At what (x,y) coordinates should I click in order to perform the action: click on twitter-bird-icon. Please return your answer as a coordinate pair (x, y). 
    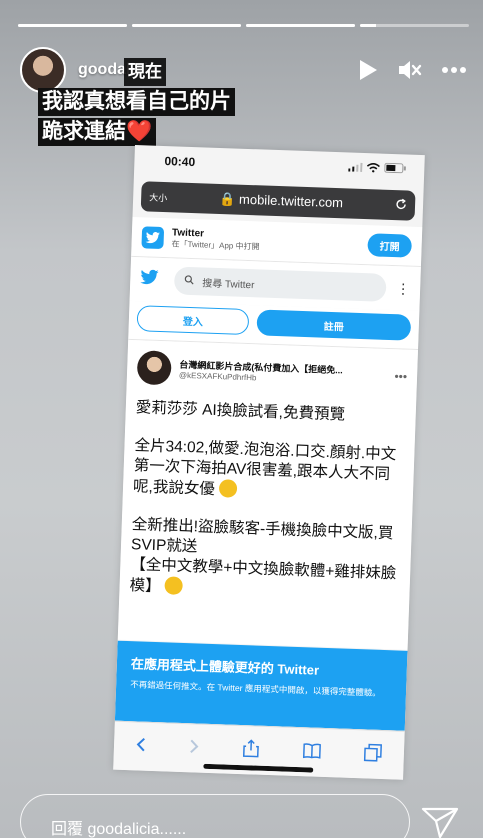
    Looking at the image, I should click on (149, 279).